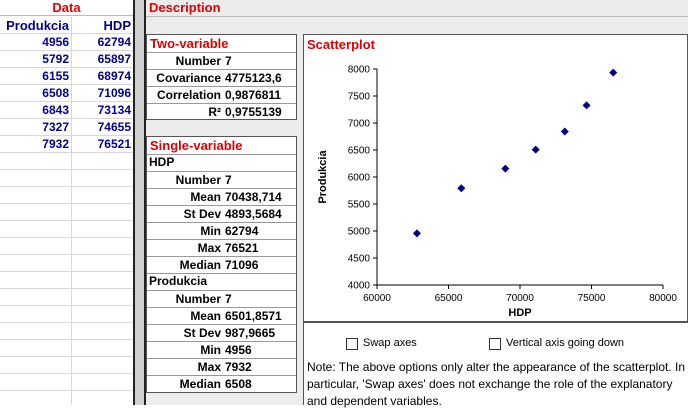  Describe the element at coordinates (221, 332) in the screenshot. I see `single-variable-row: St Dev 987,9665` at that location.